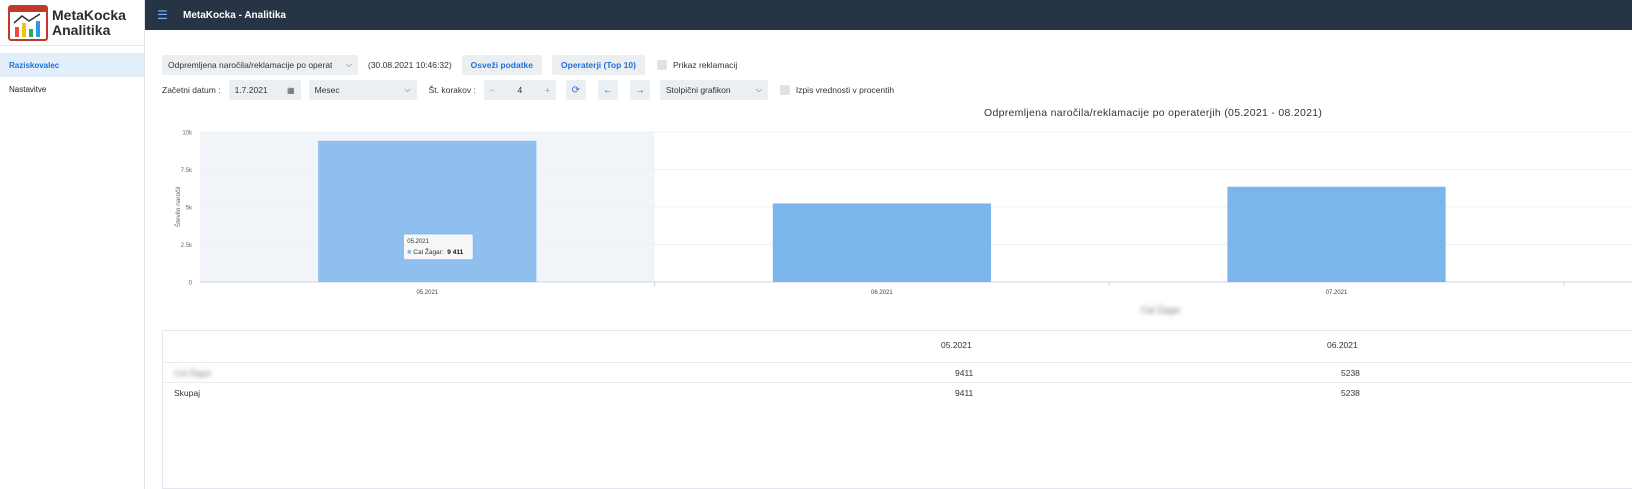 This screenshot has height=489, width=1632. What do you see at coordinates (897, 372) in the screenshot?
I see `table-row: Cal Žagar 9411 5238` at bounding box center [897, 372].